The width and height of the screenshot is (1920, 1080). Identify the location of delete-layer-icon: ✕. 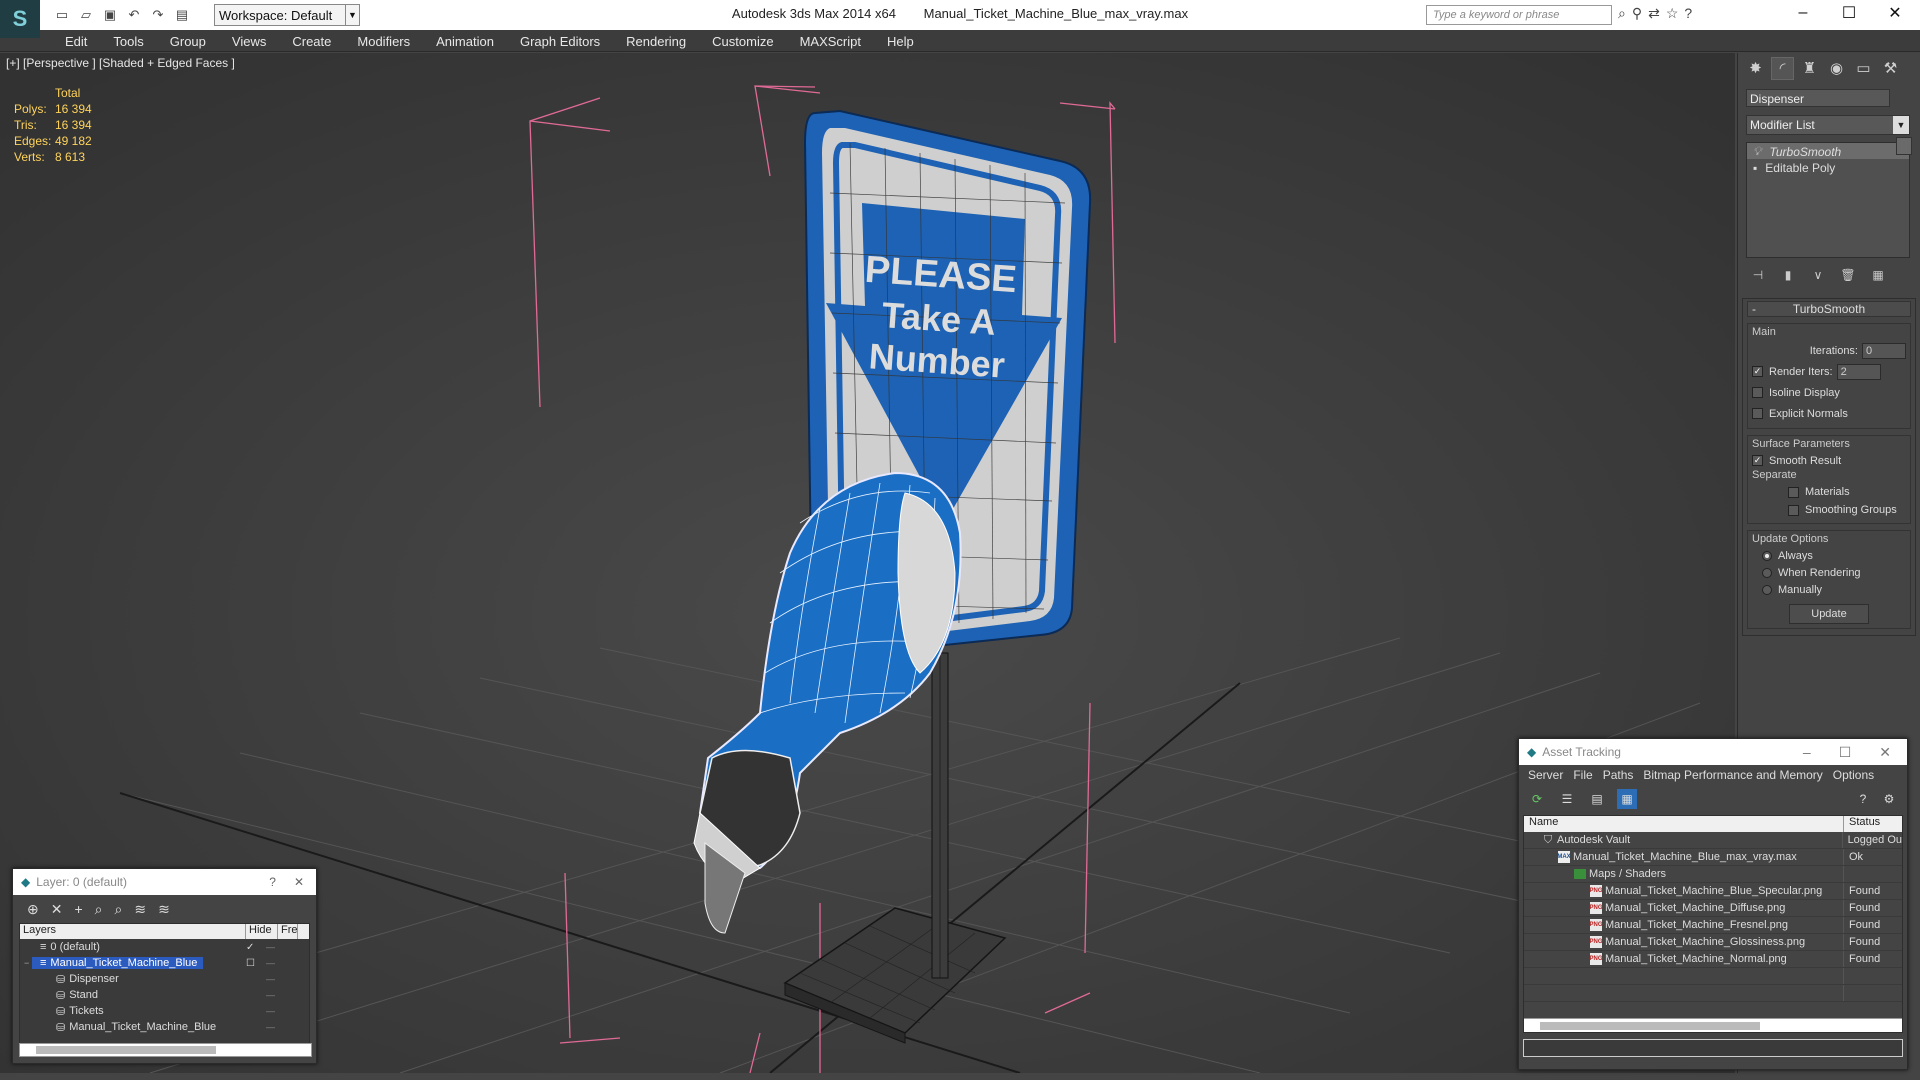
(57, 909).